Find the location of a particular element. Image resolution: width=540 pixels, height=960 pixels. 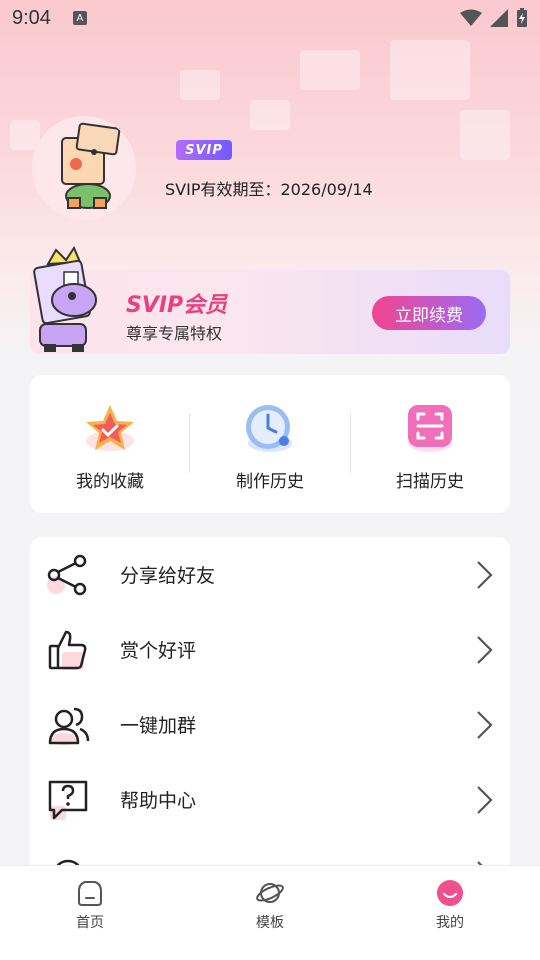

banner-title: SVIP会员 is located at coordinates (177, 305).